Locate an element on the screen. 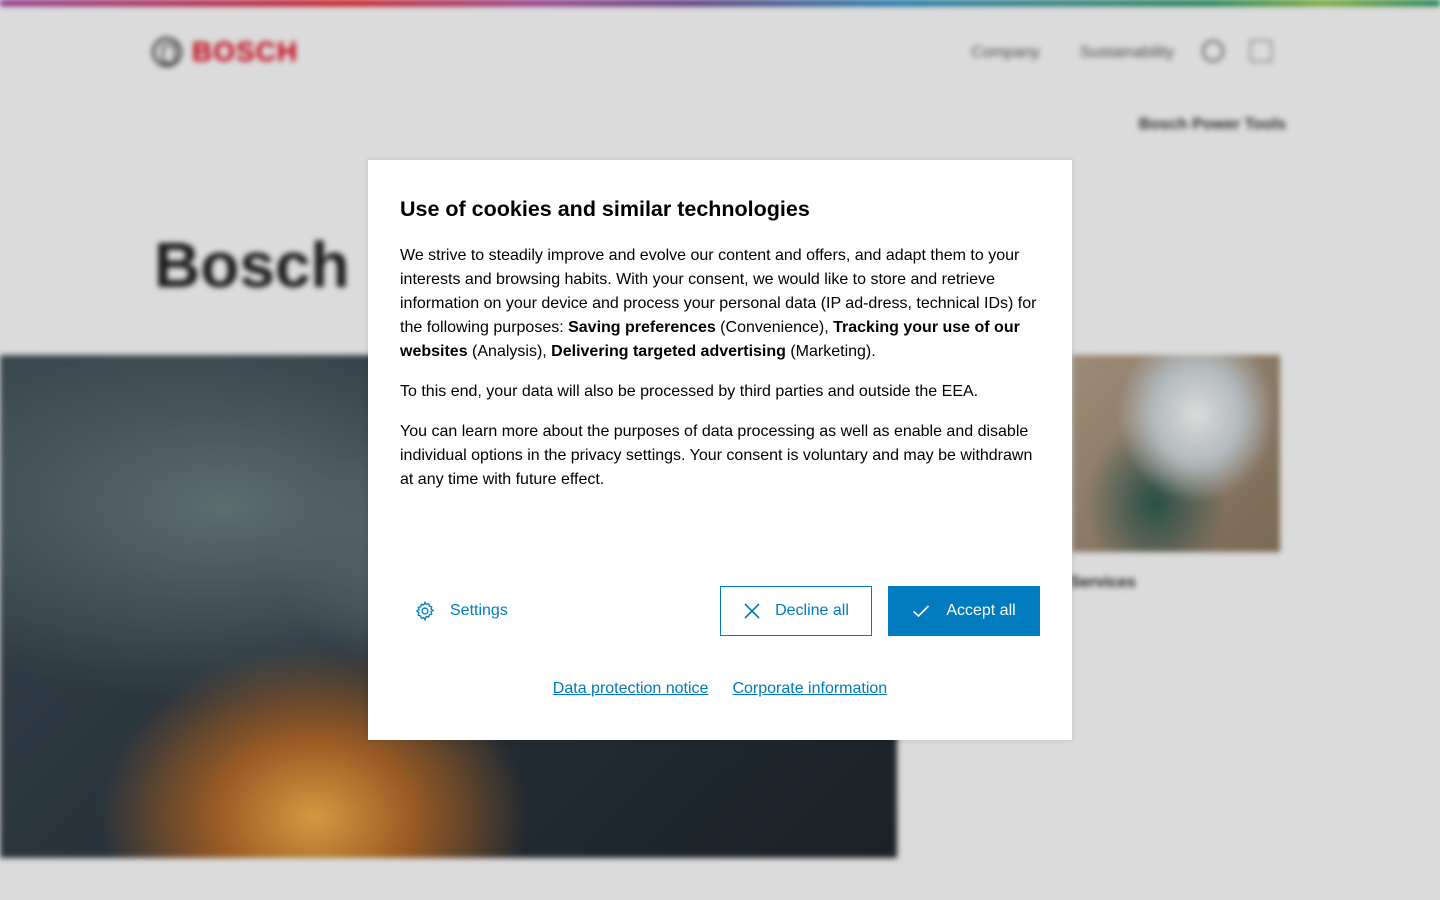 This screenshot has width=1440, height=900. dialog-actions: Settings Decline all Accept all is located at coordinates (720, 611).